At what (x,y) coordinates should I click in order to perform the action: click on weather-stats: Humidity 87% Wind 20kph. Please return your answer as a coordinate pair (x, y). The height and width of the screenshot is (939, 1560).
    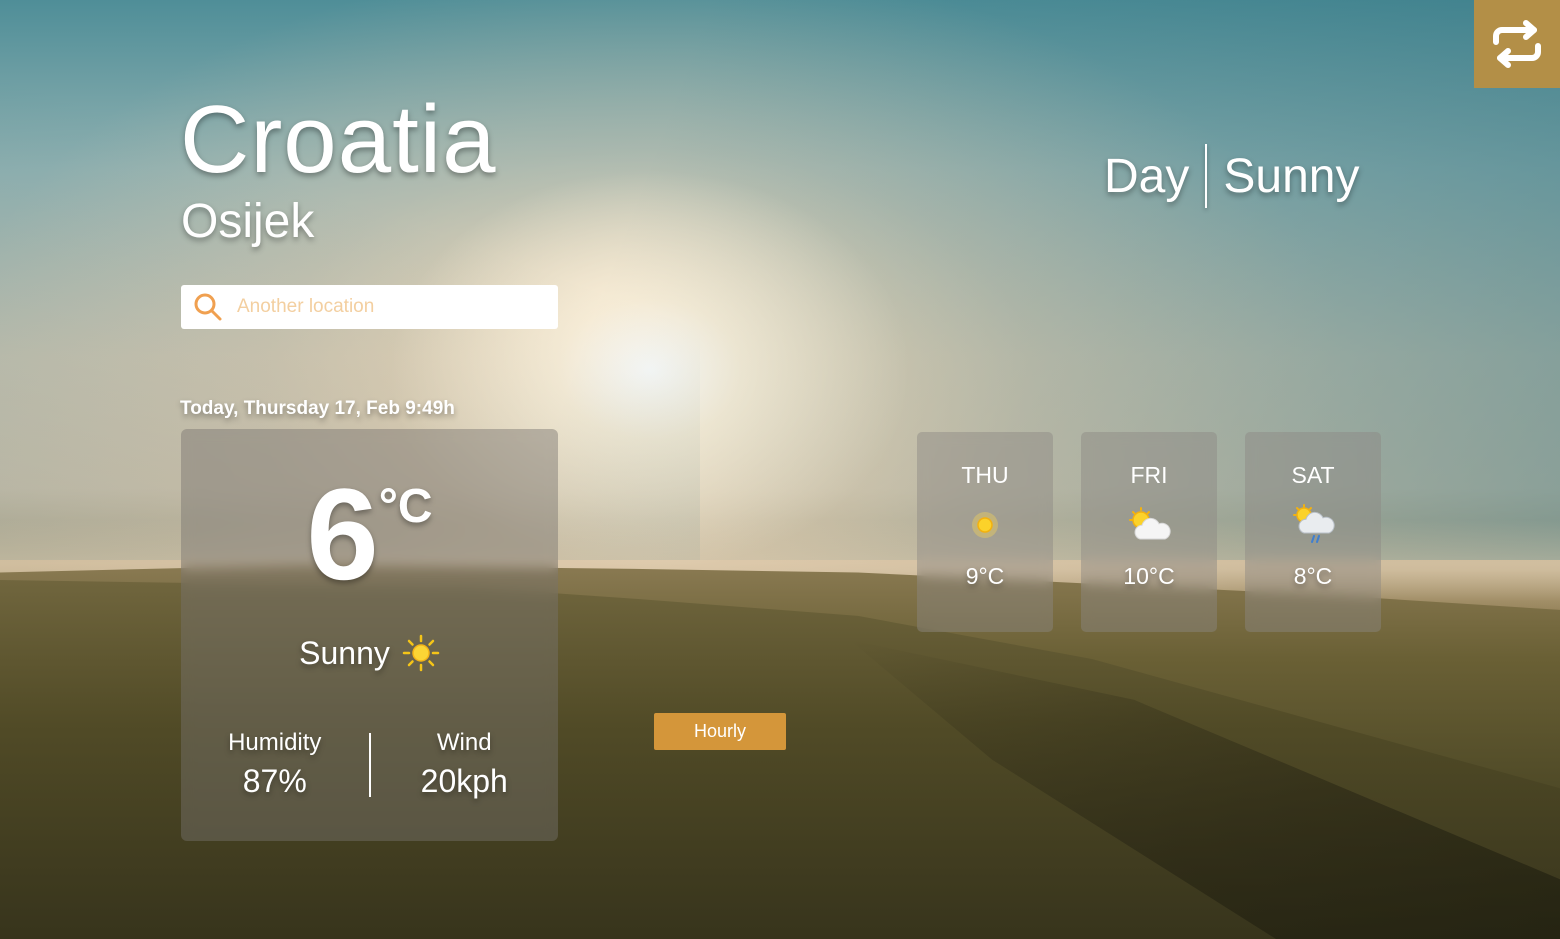
    Looking at the image, I should click on (369, 764).